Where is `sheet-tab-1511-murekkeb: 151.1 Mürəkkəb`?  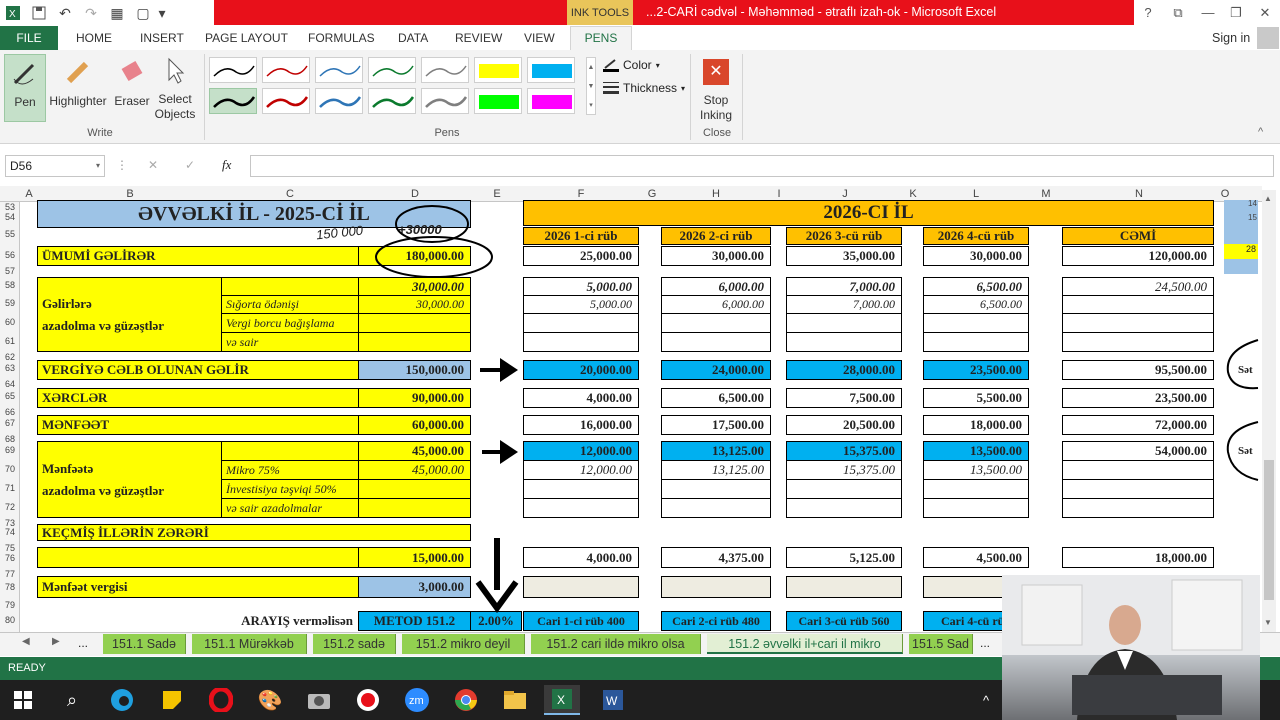 sheet-tab-1511-murekkeb: 151.1 Mürəkkəb is located at coordinates (249, 644).